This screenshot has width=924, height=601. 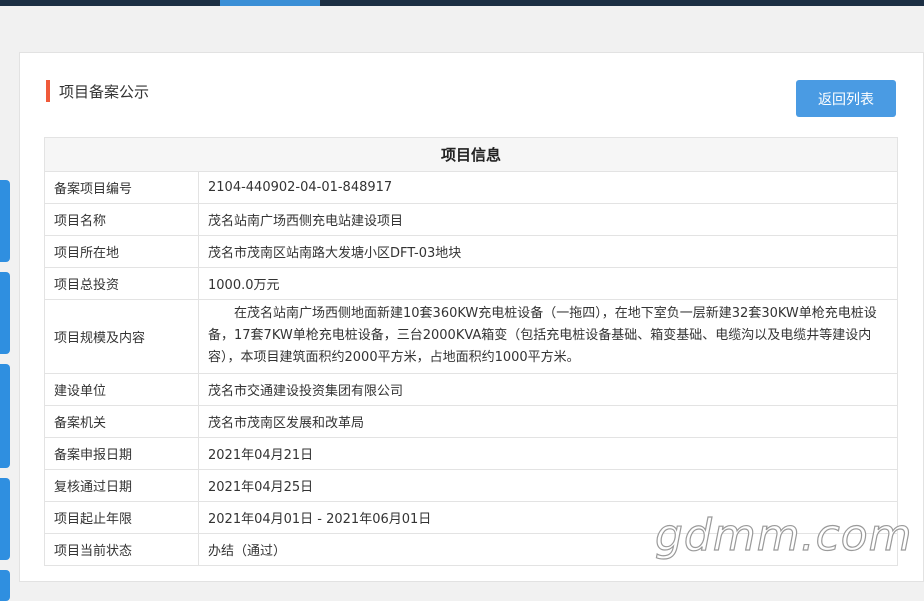 I want to click on row-value: 茂名市茂南区站南路大发塘小区DFT-03地块, so click(x=548, y=251).